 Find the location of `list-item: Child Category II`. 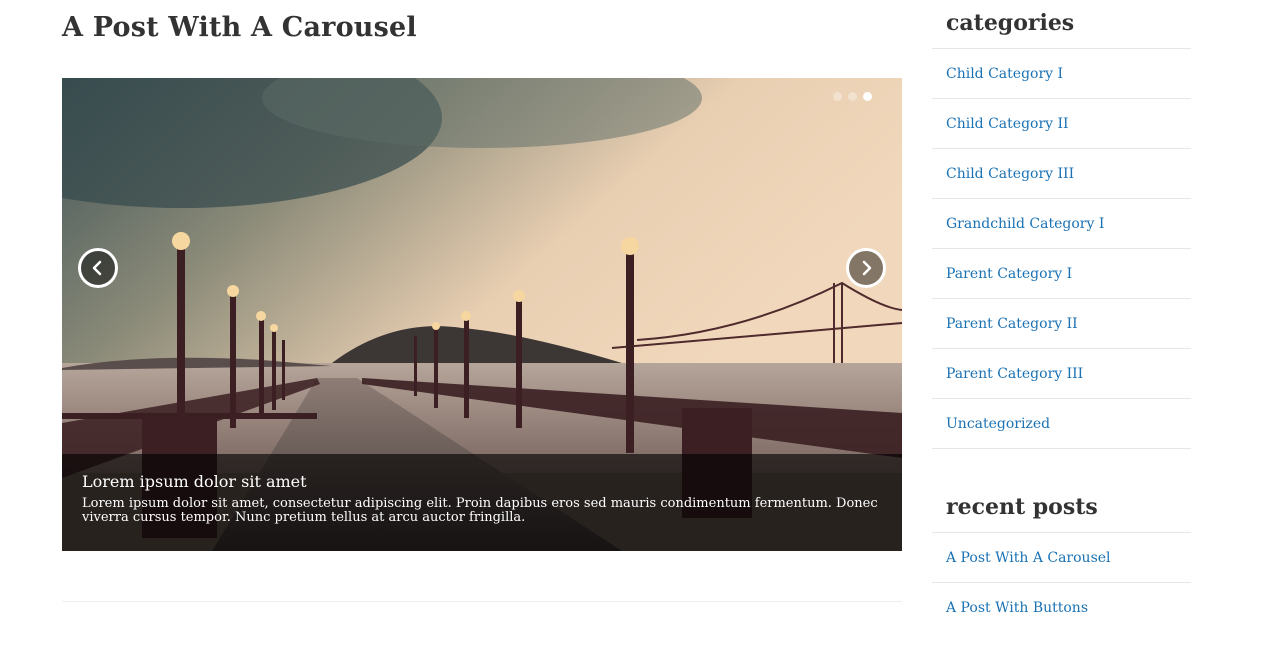

list-item: Child Category II is located at coordinates (1061, 123).